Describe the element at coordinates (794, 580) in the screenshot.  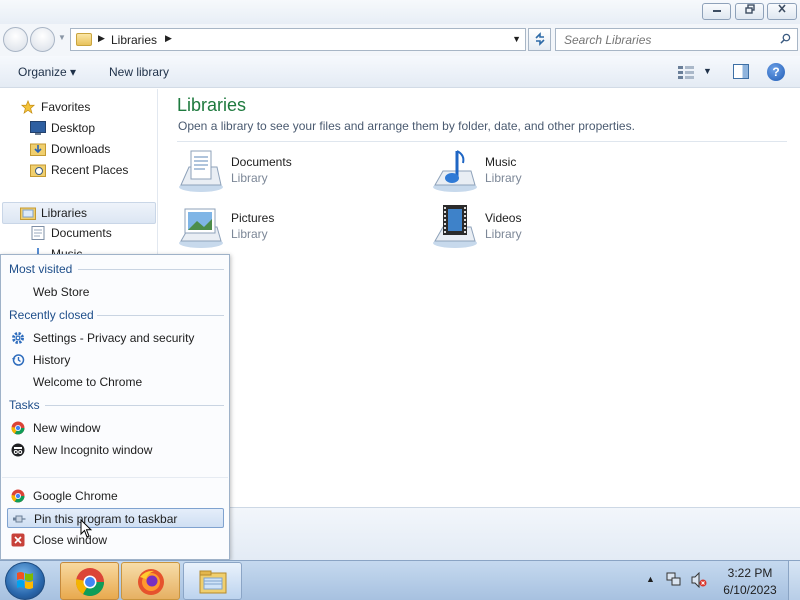
I see `show-desktop-button` at that location.